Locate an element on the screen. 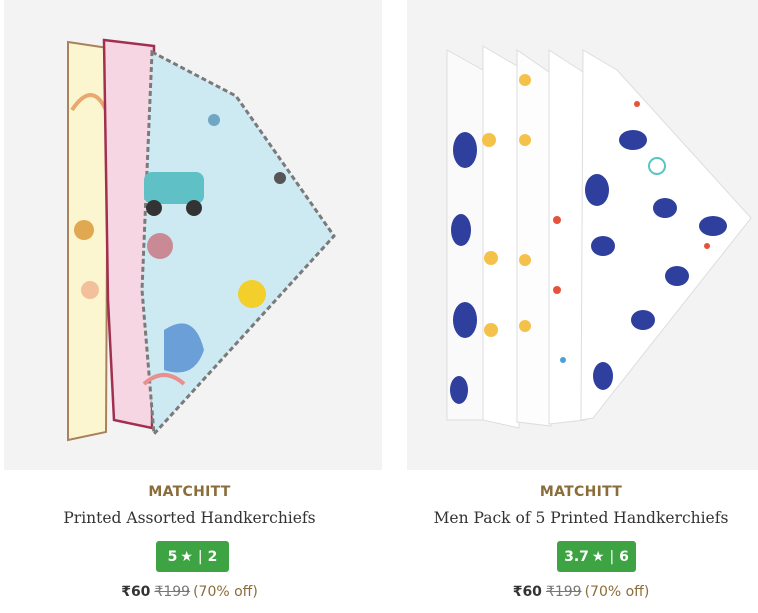 This screenshot has width=758, height=613. rating-badge: 5 ★ | 2 is located at coordinates (192, 556).